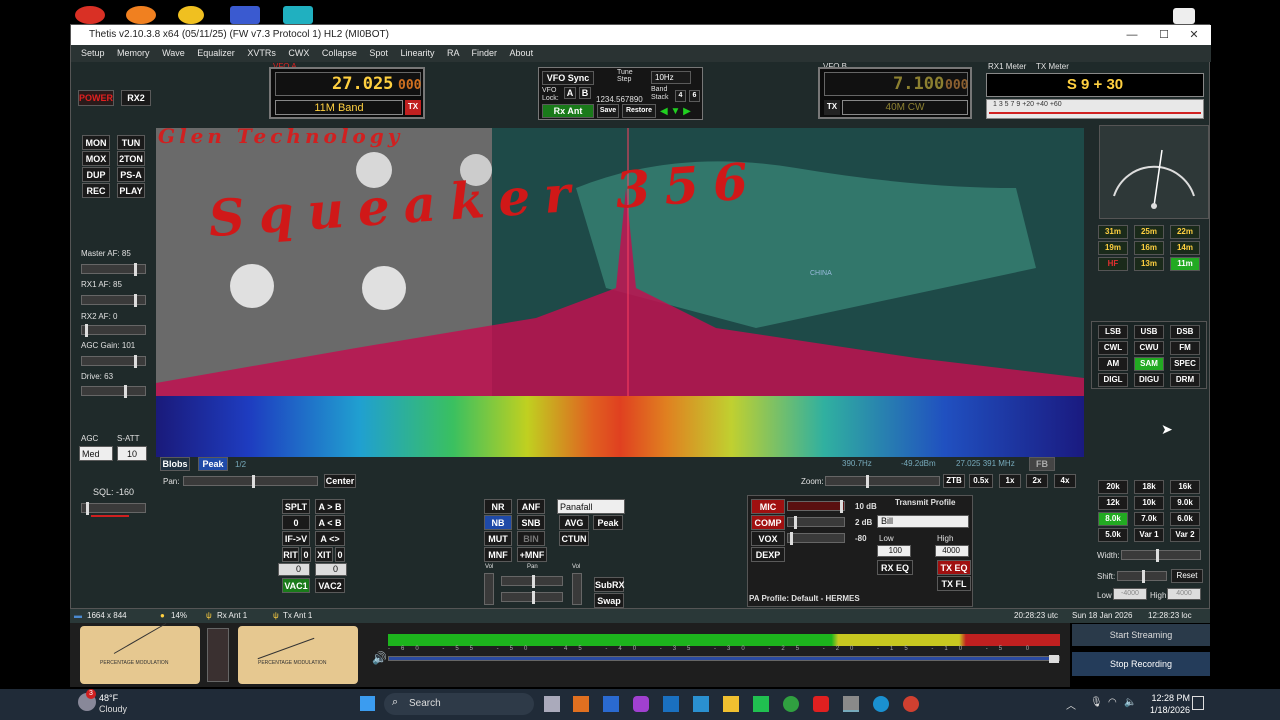 The width and height of the screenshot is (1280, 720). I want to click on save-button: Save, so click(608, 111).